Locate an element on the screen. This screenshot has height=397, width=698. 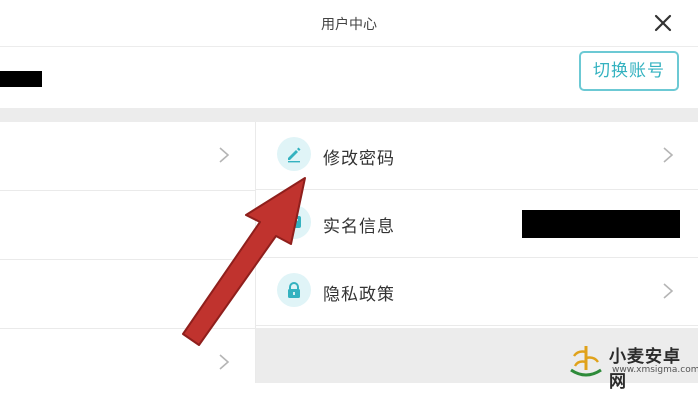
edit-pencil-icon is located at coordinates (294, 155).